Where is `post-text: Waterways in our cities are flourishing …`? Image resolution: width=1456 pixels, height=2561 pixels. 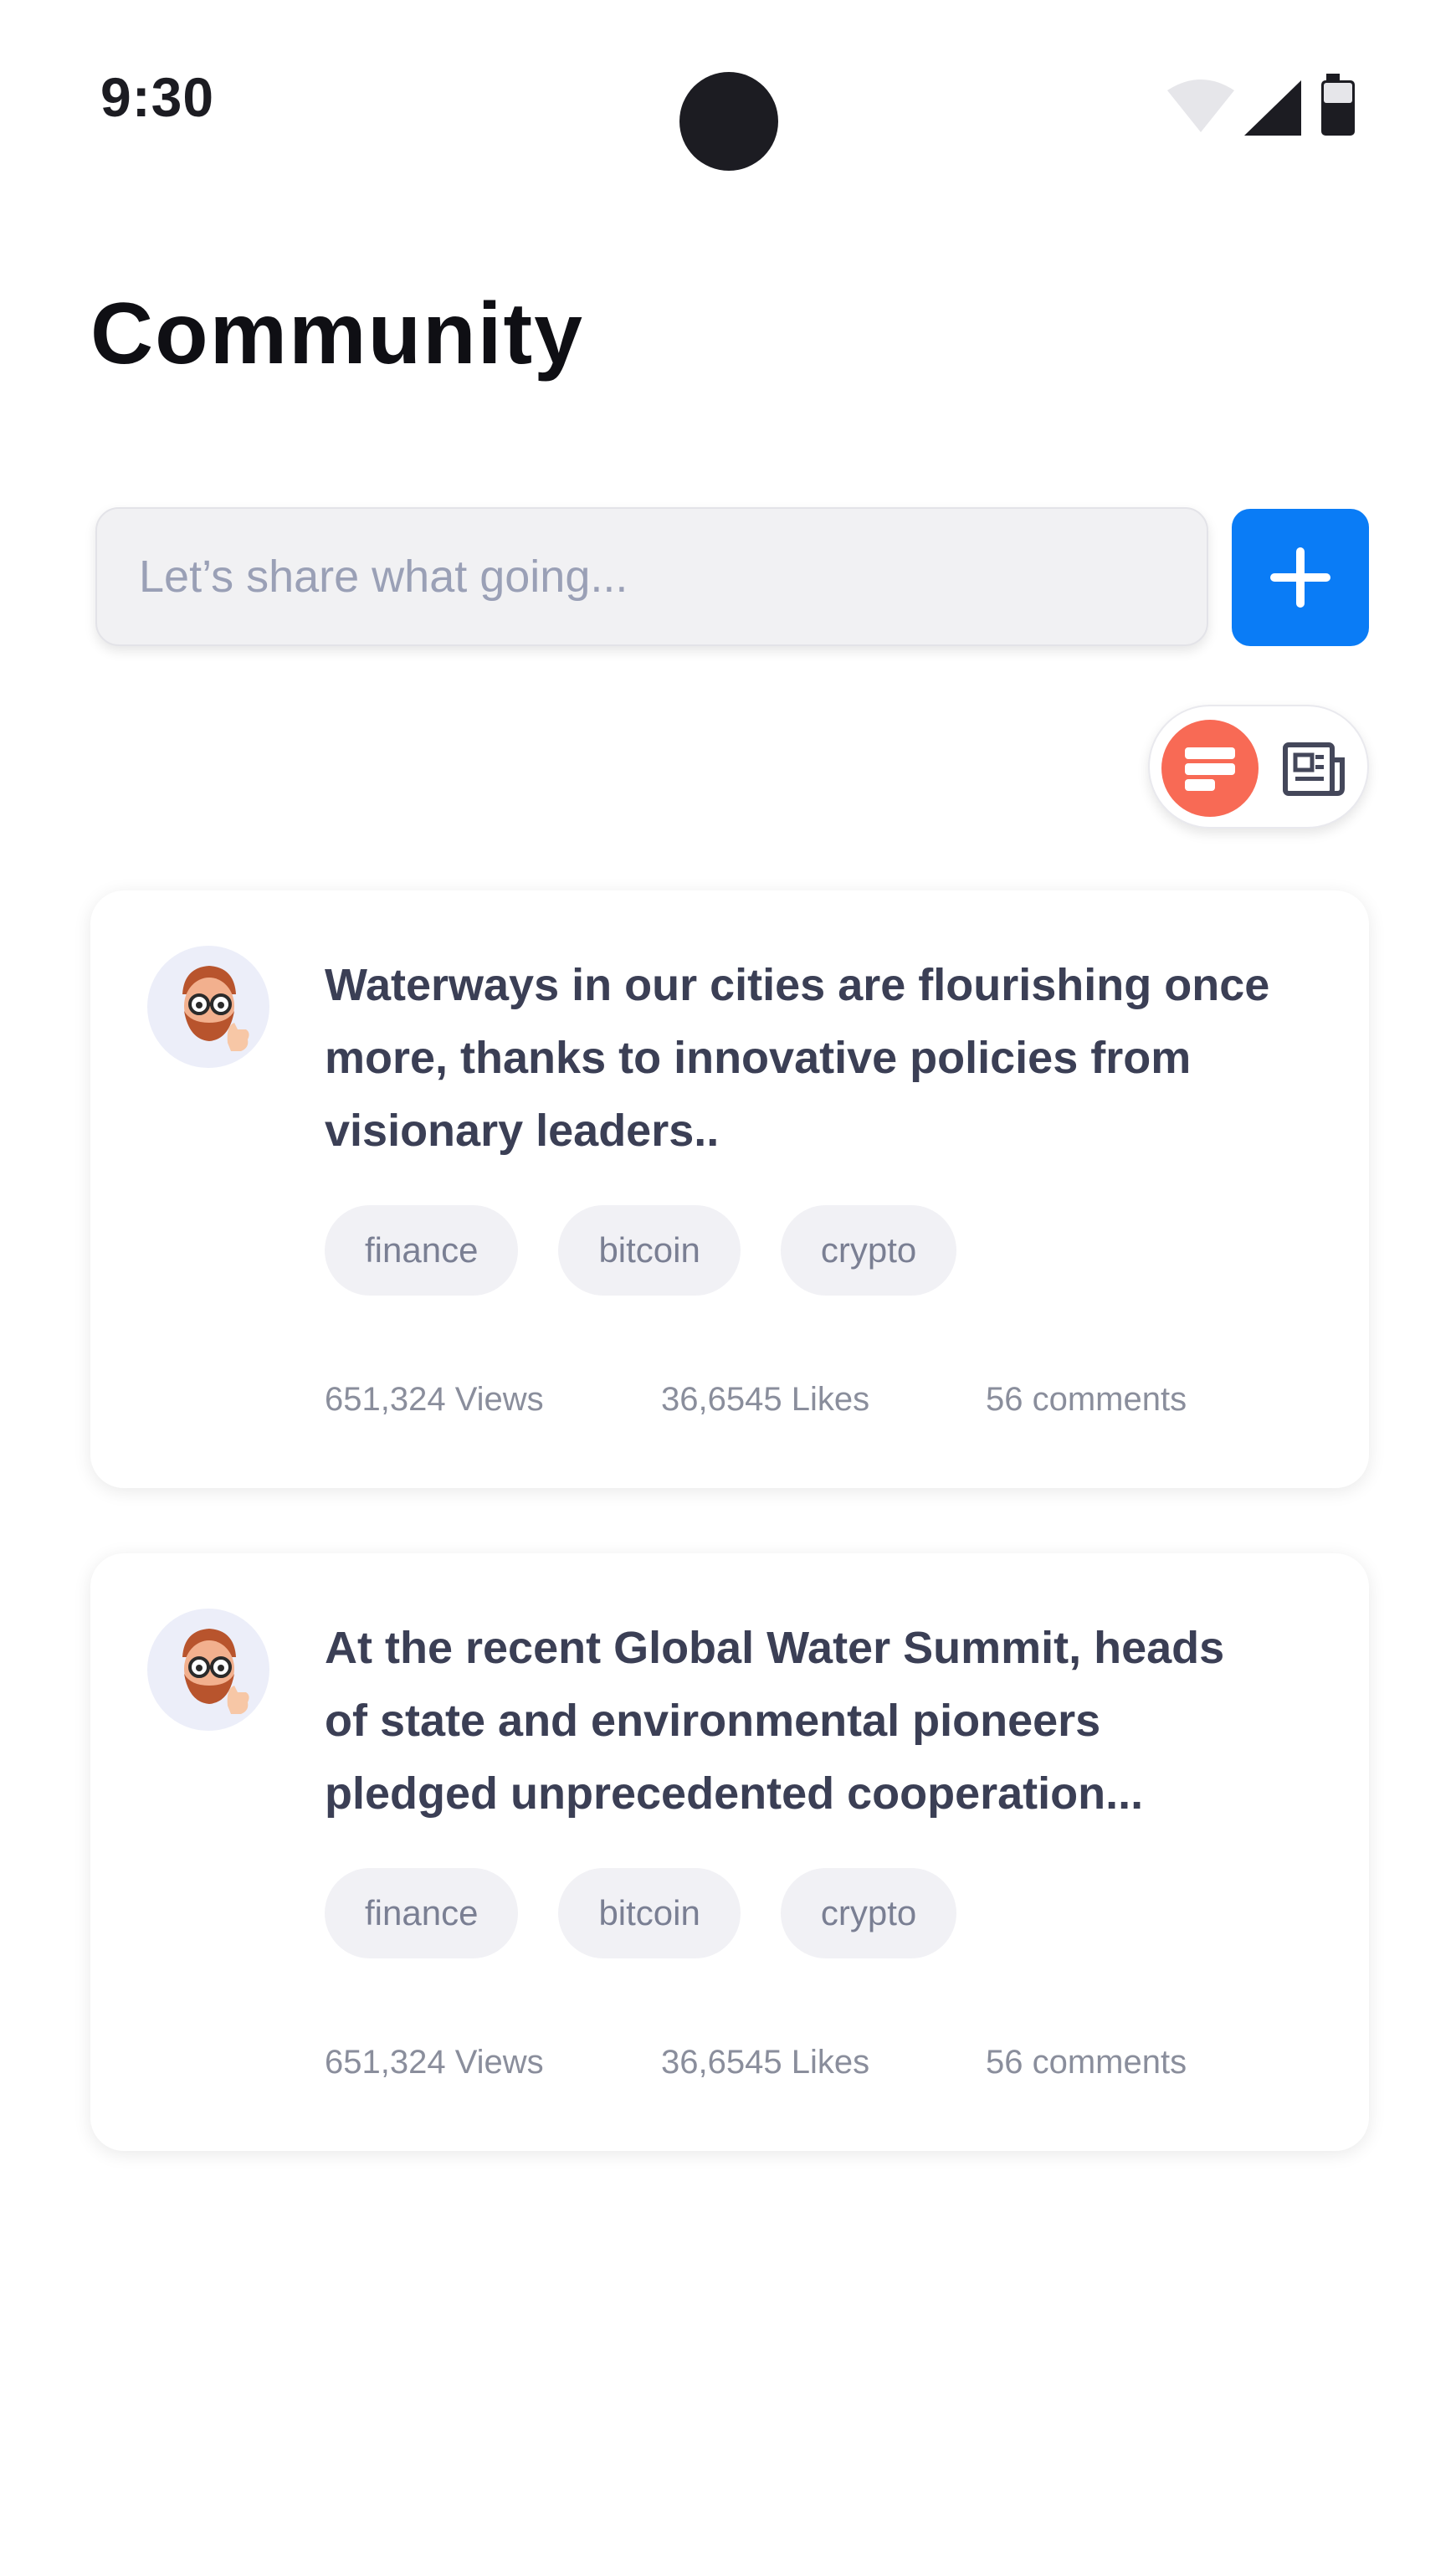
post-text: Waterways in our cities are flourishing … is located at coordinates (797, 1058).